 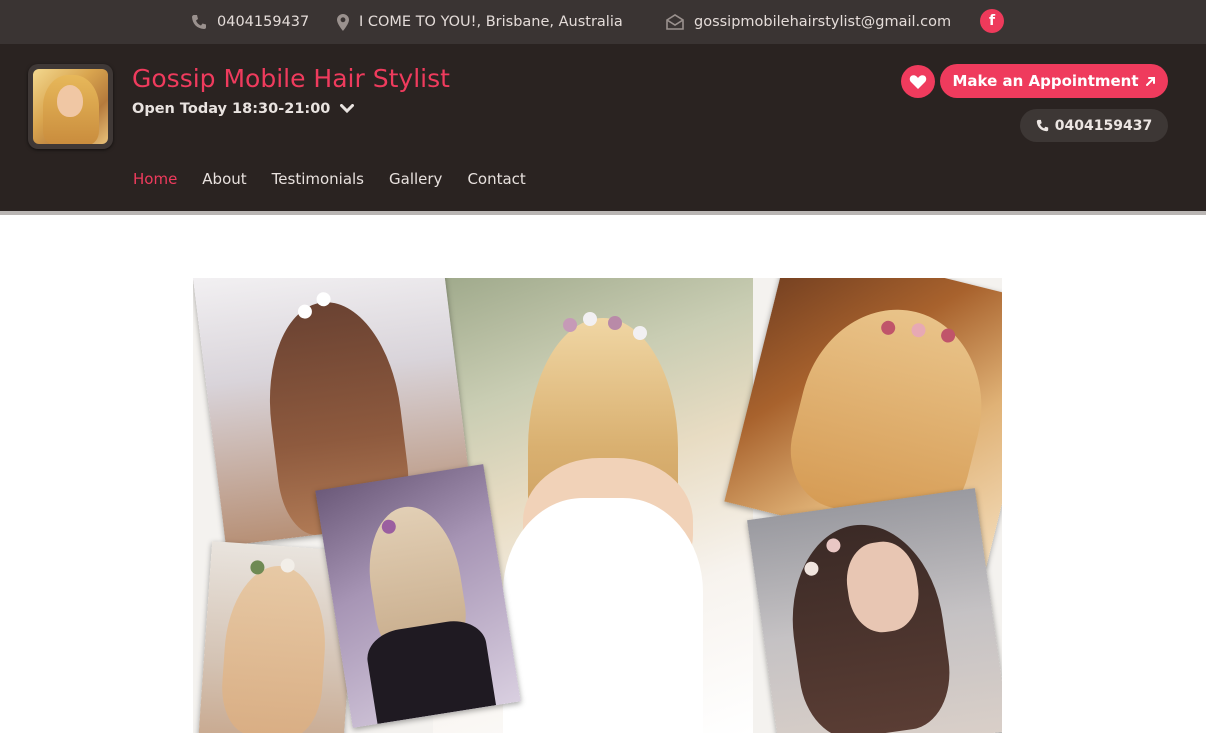 I want to click on topbar-email: gossipmobilehairstylist@gmail.com, so click(x=808, y=22).